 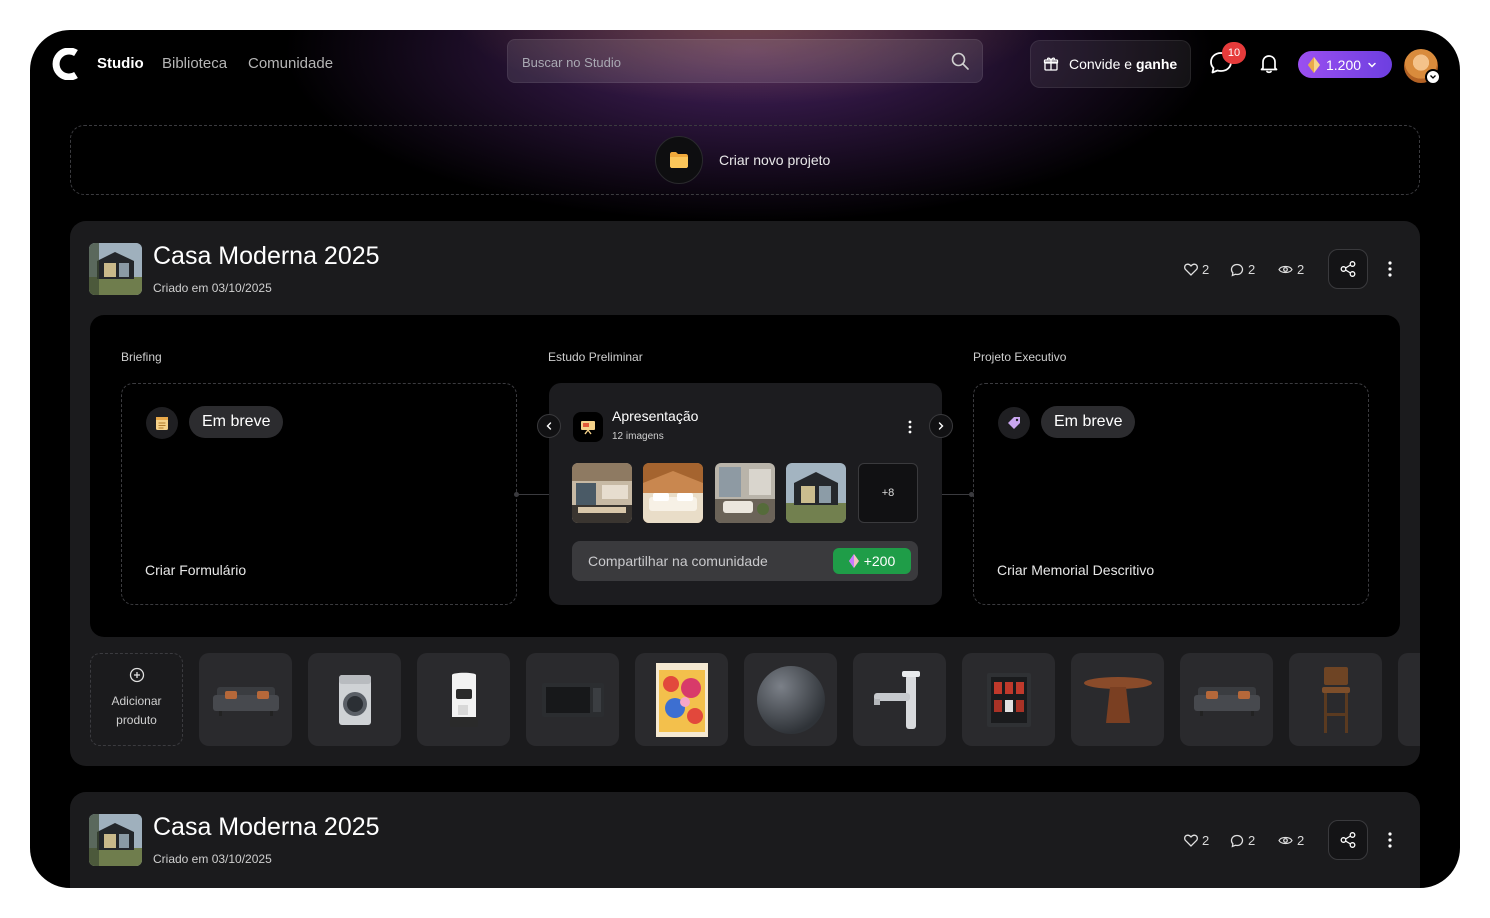 I want to click on create-project-button, so click(x=679, y=160).